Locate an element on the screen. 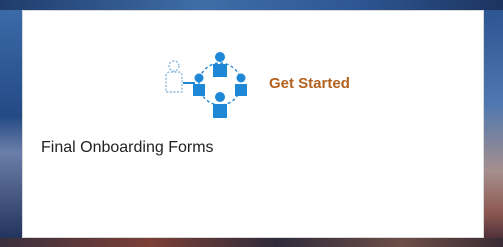 Image resolution: width=503 pixels, height=247 pixels. background-right-edge is located at coordinates (493, 128).